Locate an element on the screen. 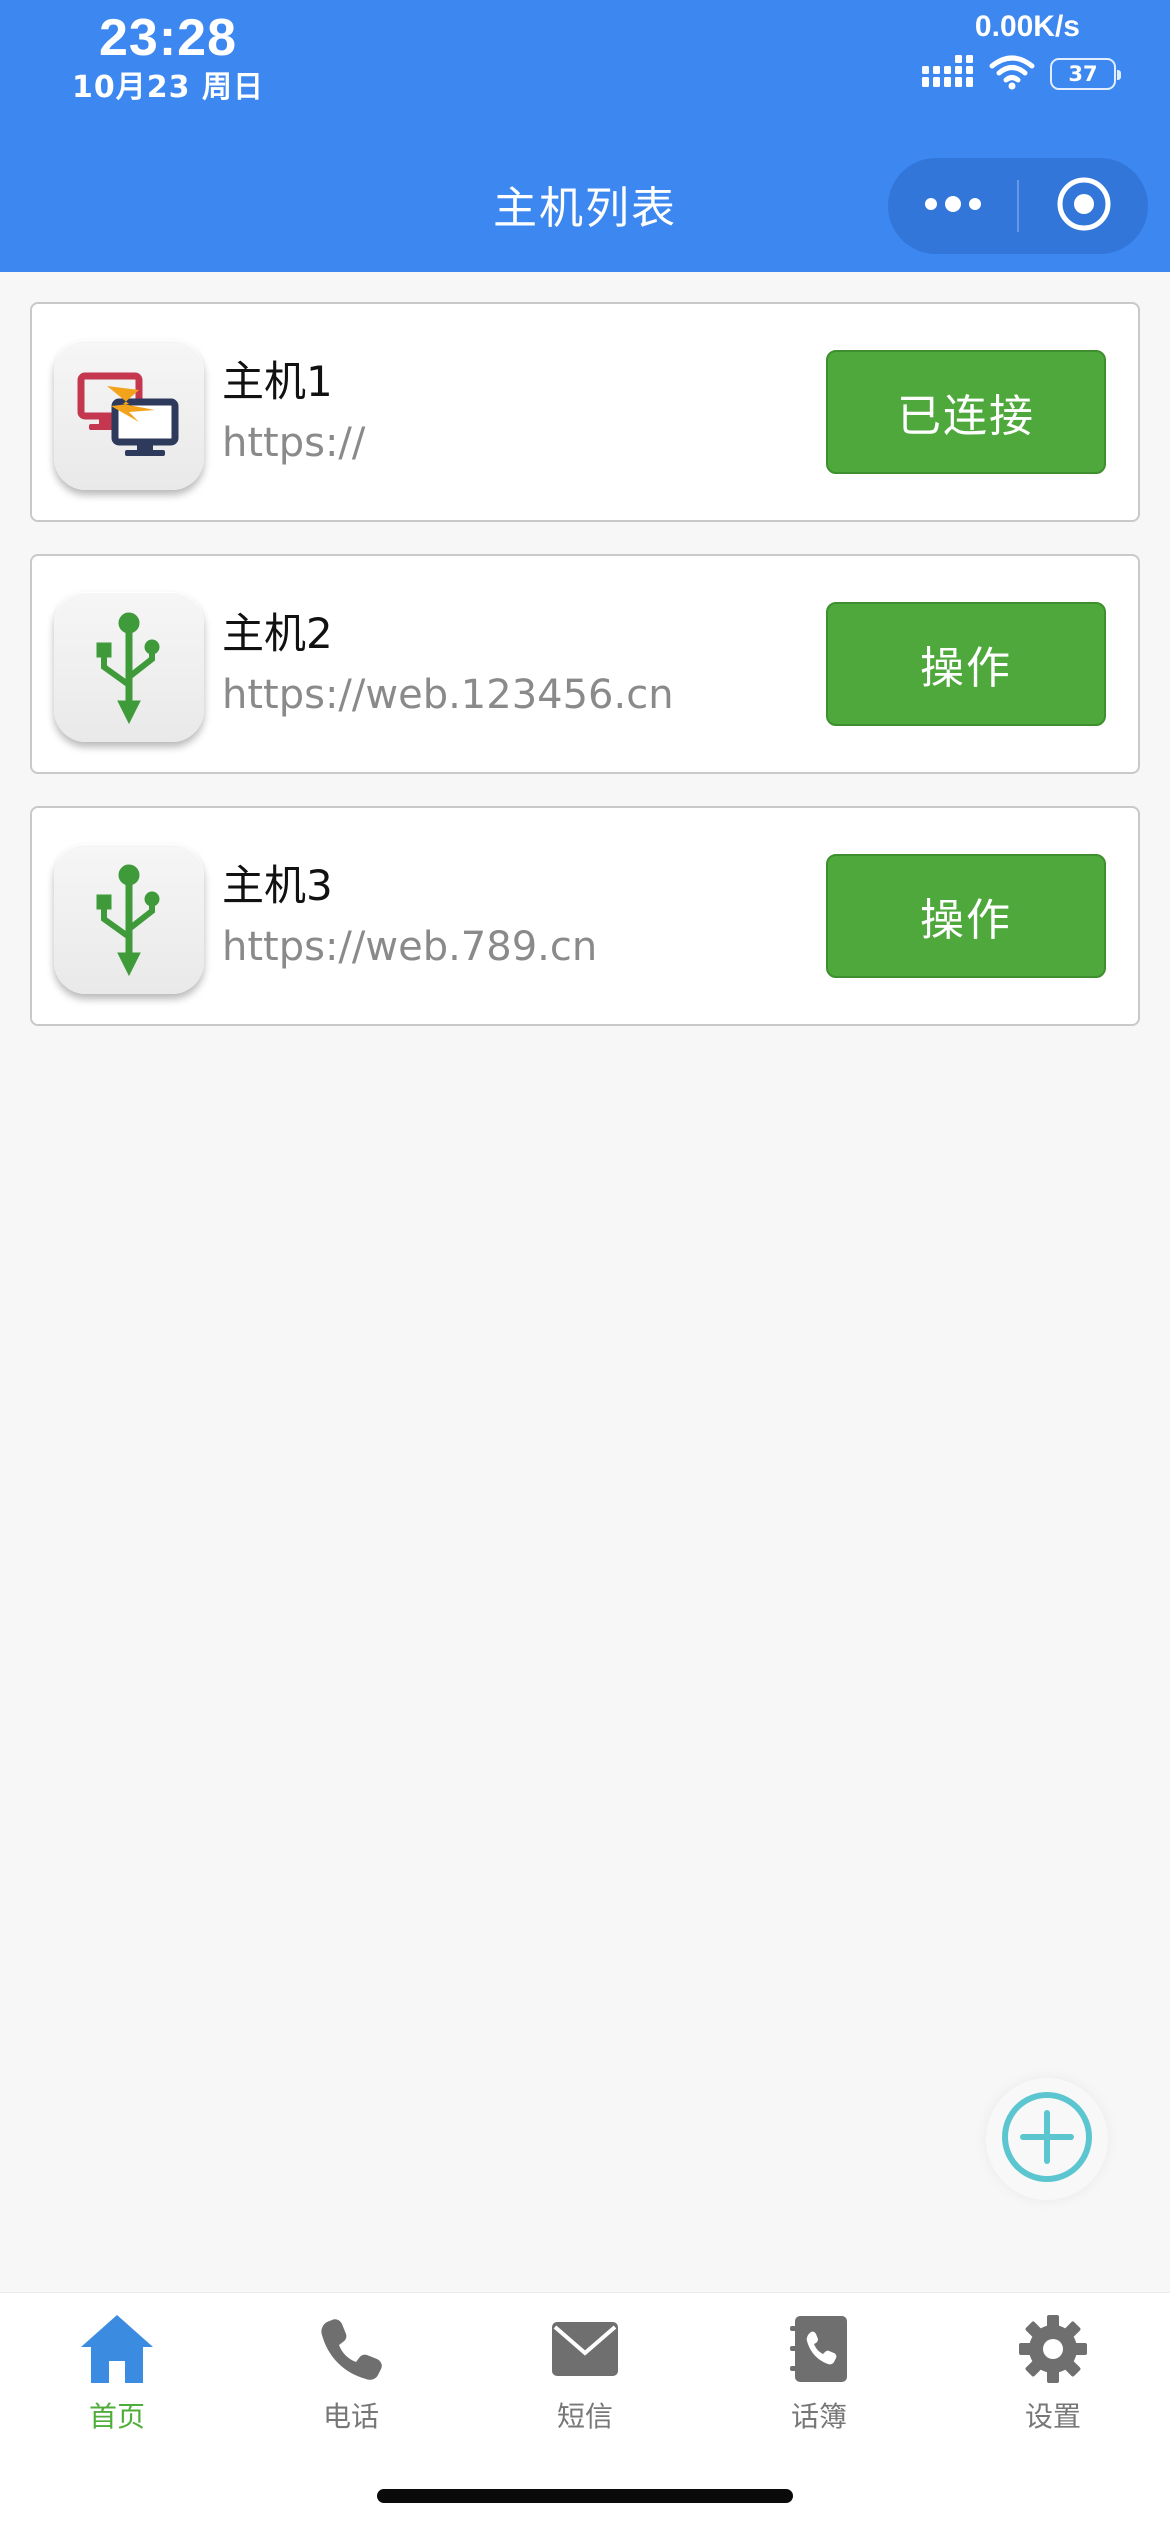 The width and height of the screenshot is (1170, 2532). remote-desktop-icon is located at coordinates (129, 415).